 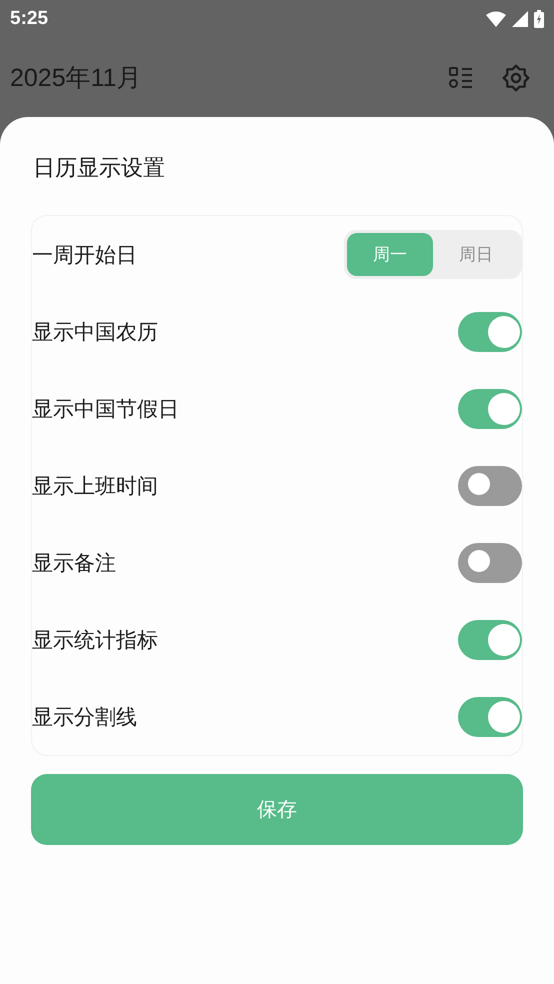 I want to click on signal-icon, so click(x=520, y=19).